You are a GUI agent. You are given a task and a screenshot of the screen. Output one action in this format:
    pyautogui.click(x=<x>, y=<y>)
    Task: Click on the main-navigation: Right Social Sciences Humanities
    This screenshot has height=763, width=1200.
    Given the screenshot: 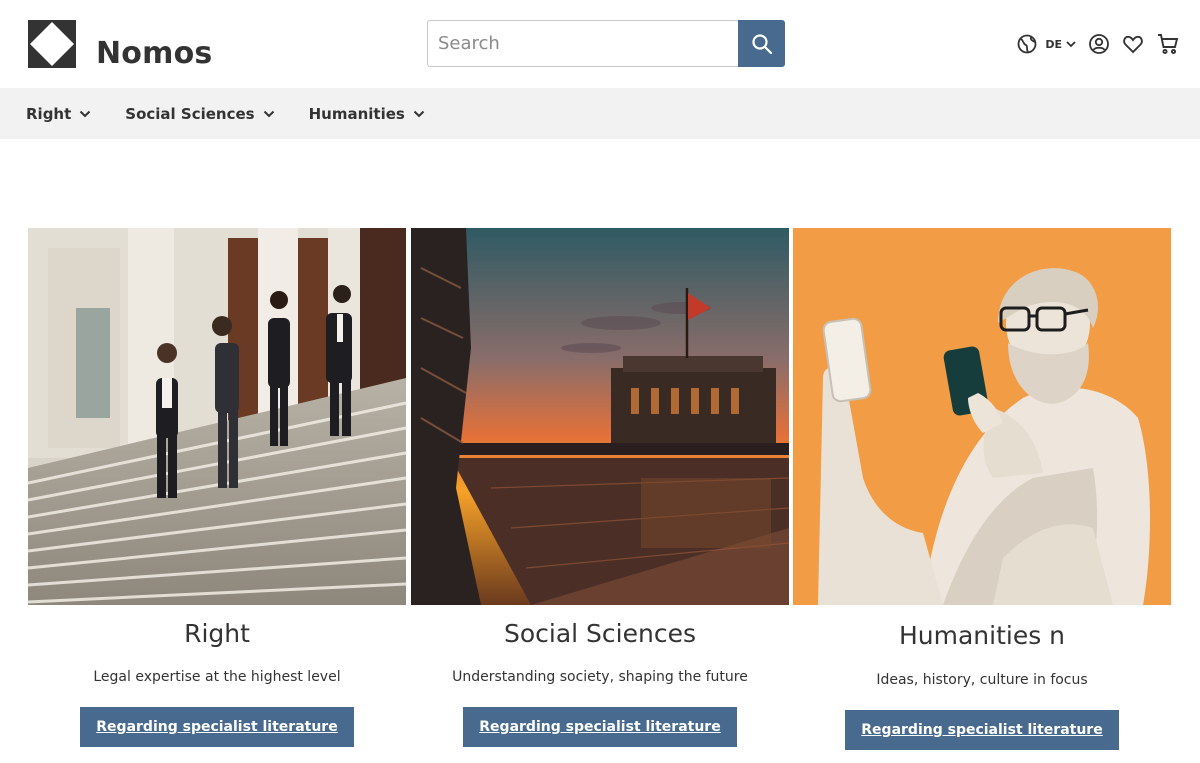 What is the action you would take?
    pyautogui.click(x=600, y=113)
    